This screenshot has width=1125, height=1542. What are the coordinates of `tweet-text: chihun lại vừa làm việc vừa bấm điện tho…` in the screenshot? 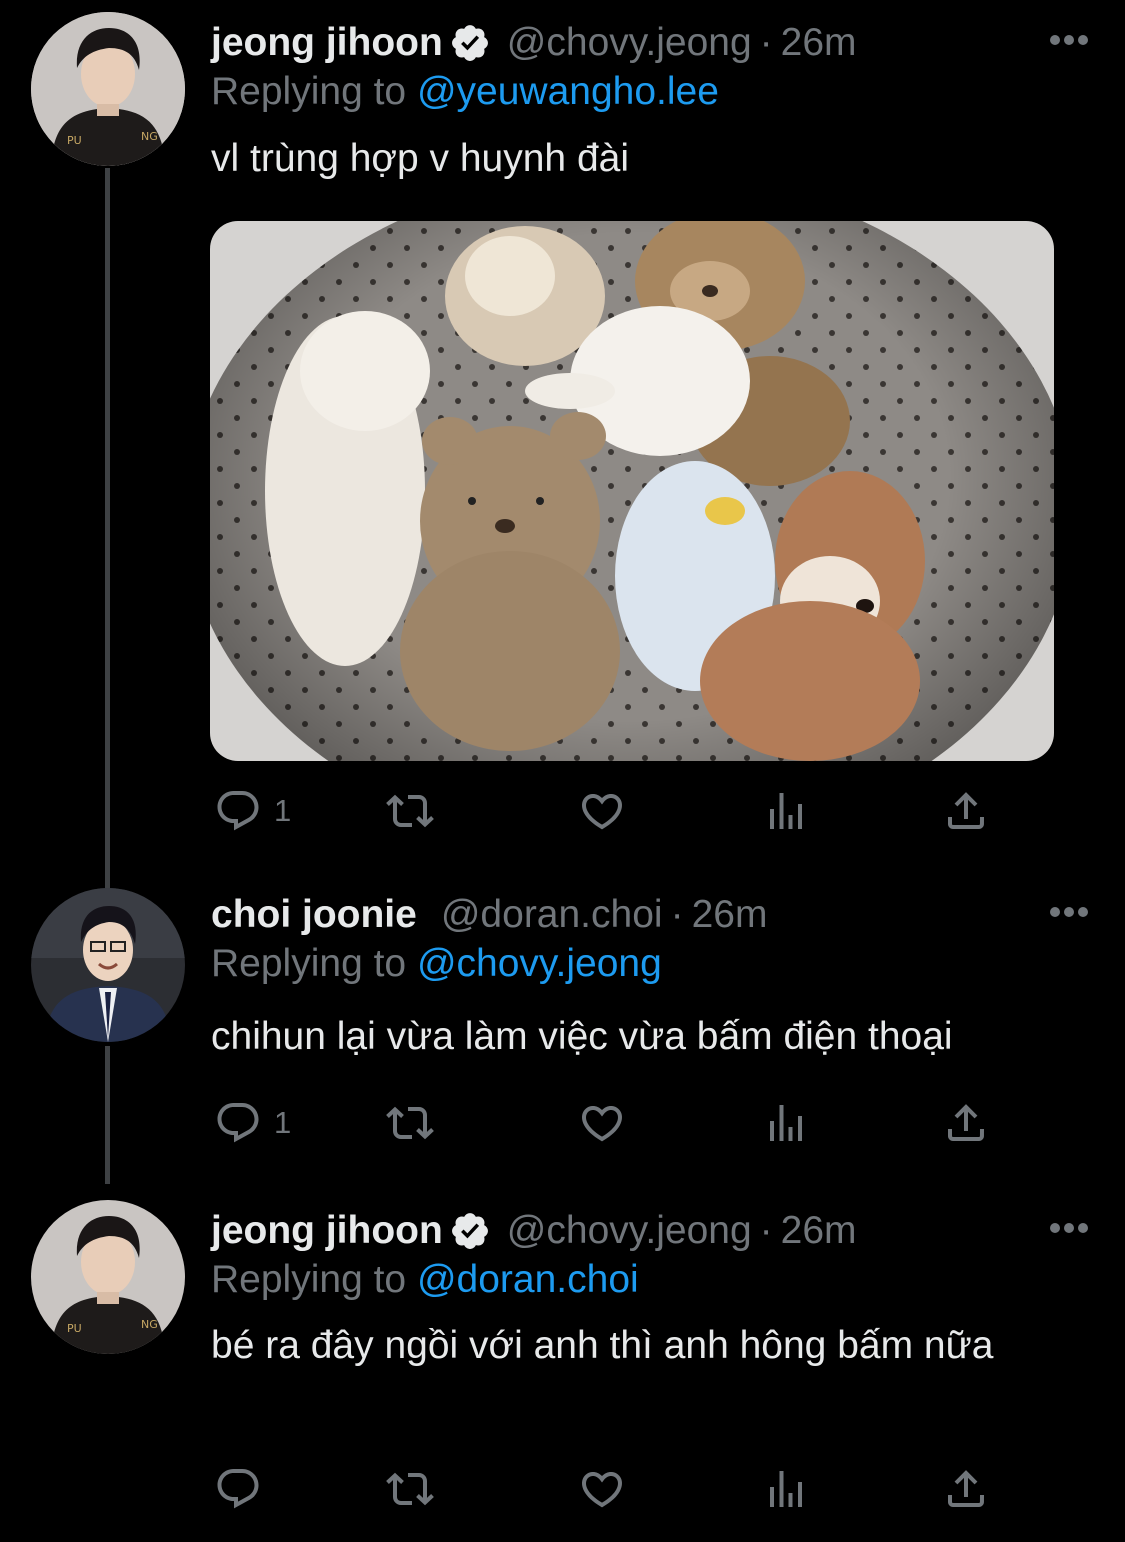 It's located at (582, 1036).